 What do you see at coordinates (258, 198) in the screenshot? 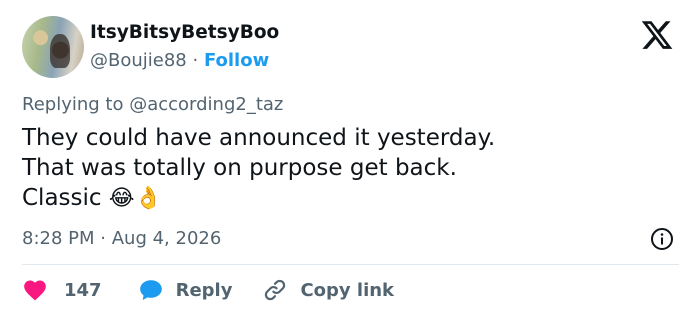
I see `tweet-line-last: Classic 😂👌` at bounding box center [258, 198].